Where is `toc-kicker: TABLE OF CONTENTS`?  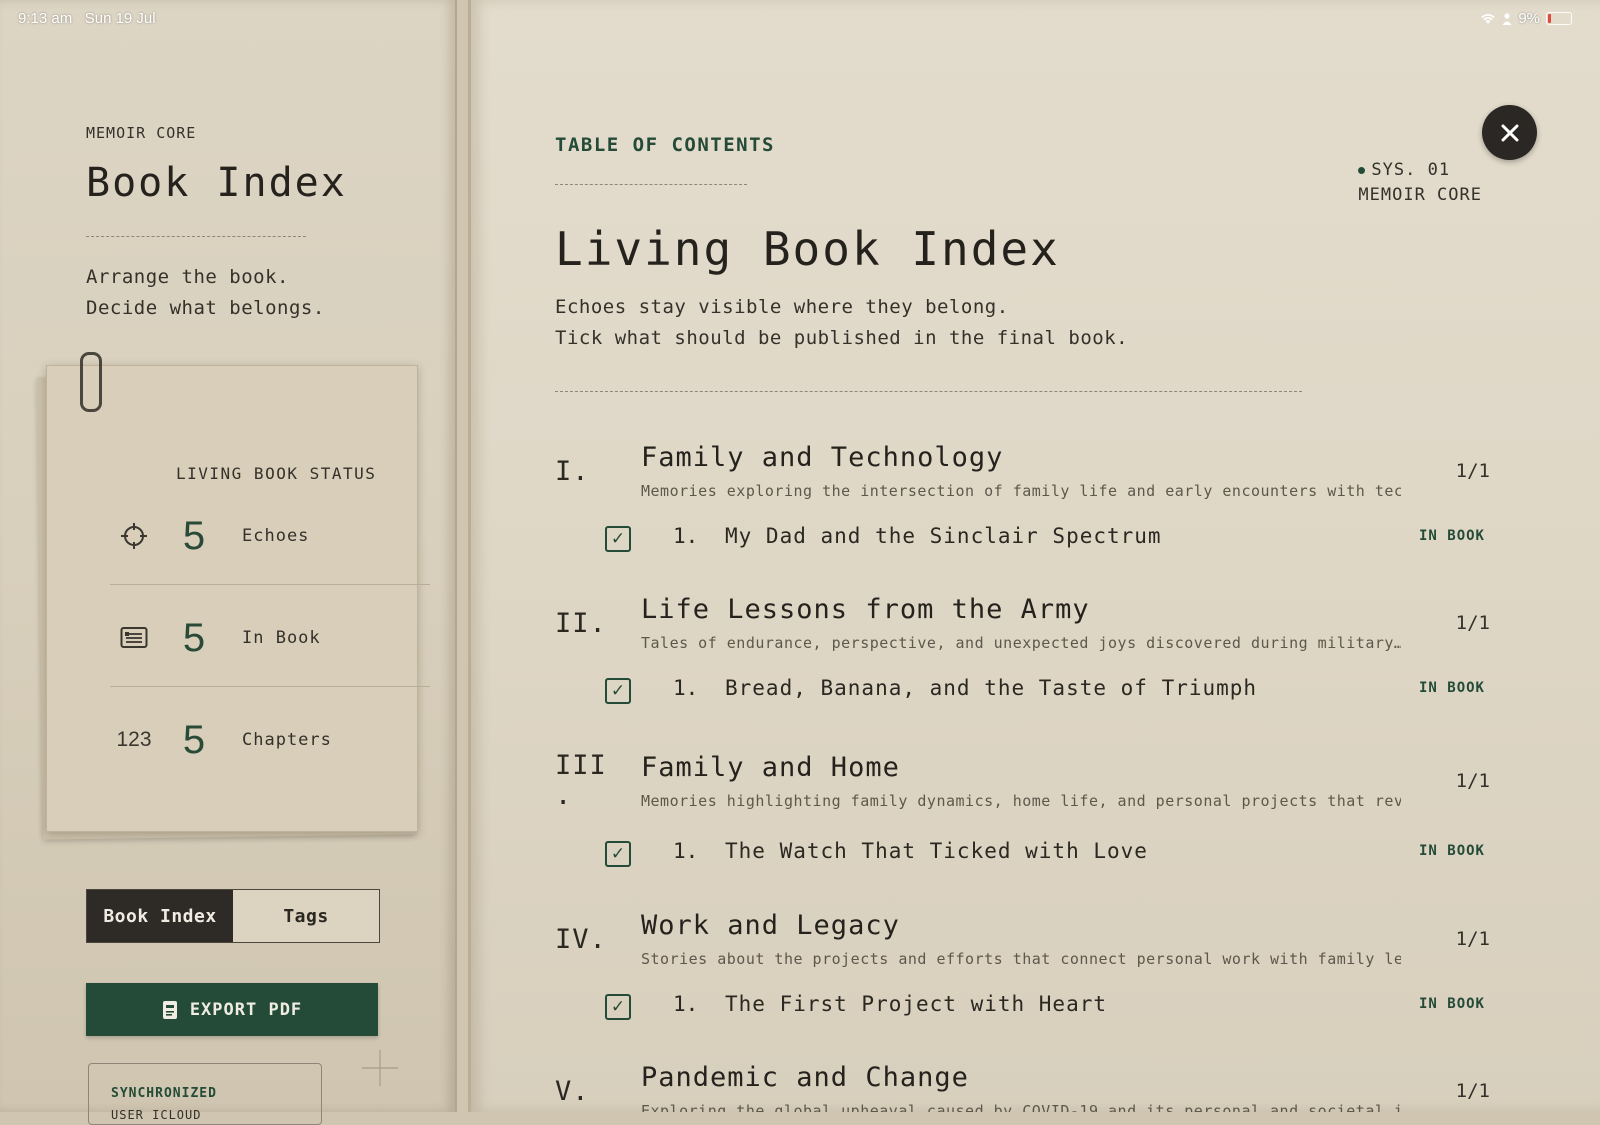
toc-kicker: TABLE OF CONTENTS is located at coordinates (665, 145).